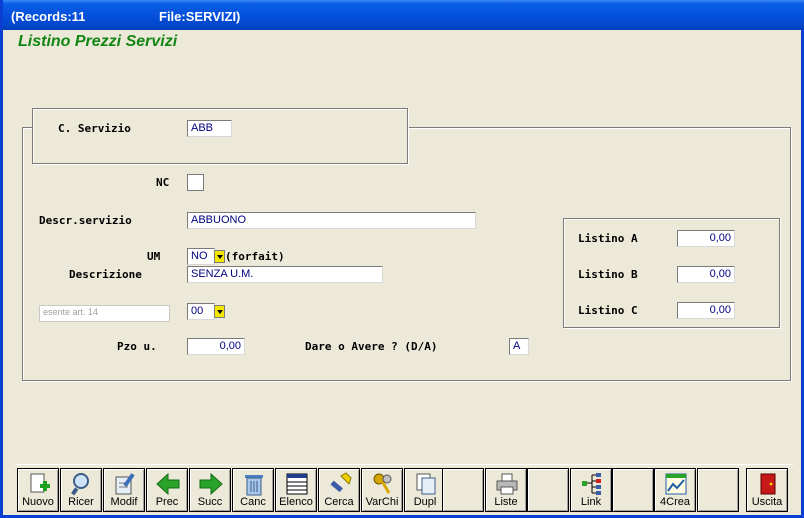 Image resolution: width=804 pixels, height=518 pixels. I want to click on modif-label: Modif, so click(124, 502).